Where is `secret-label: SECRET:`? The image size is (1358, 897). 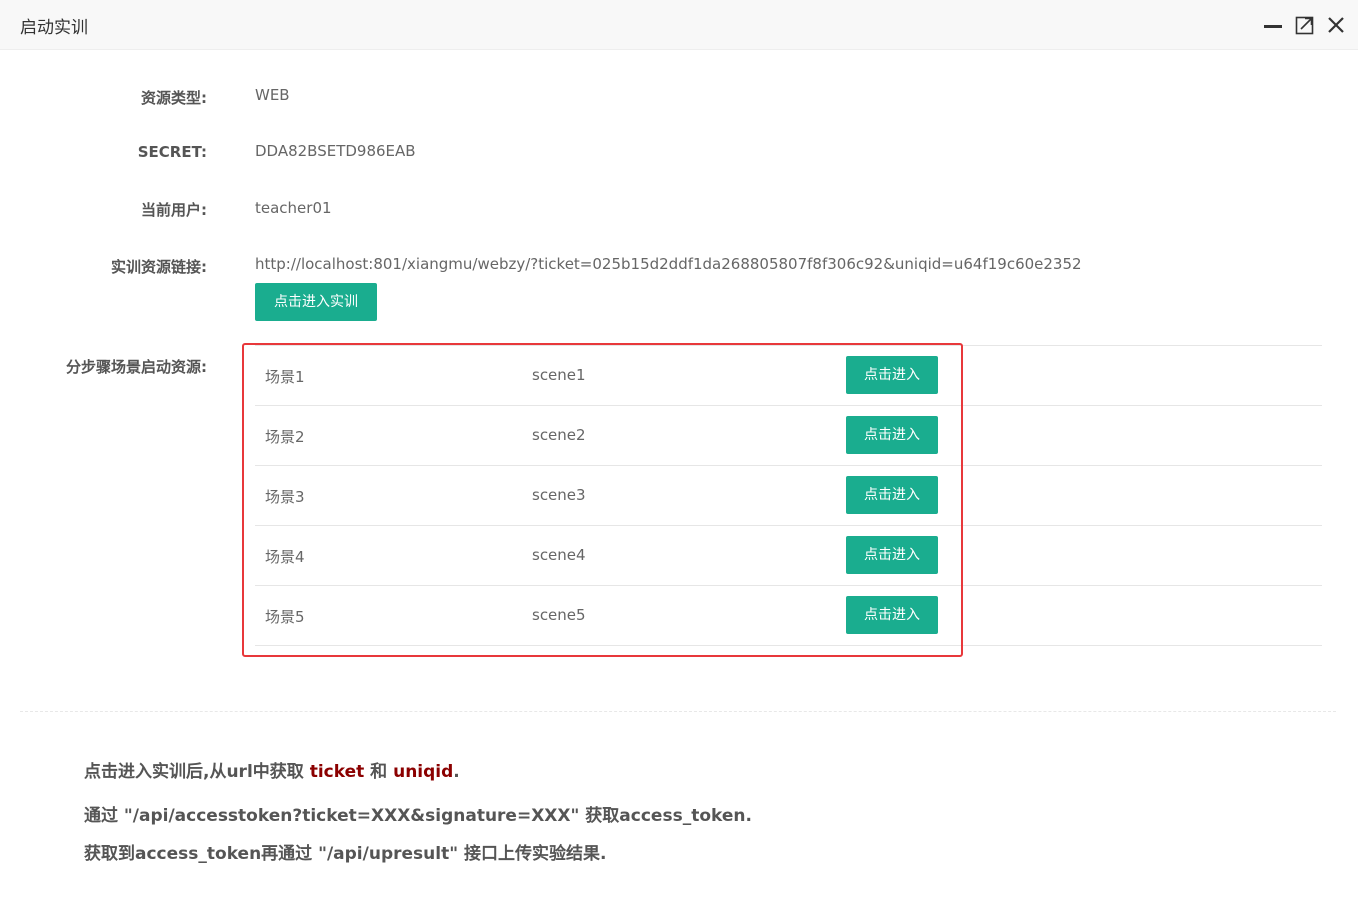 secret-label: SECRET: is located at coordinates (172, 152).